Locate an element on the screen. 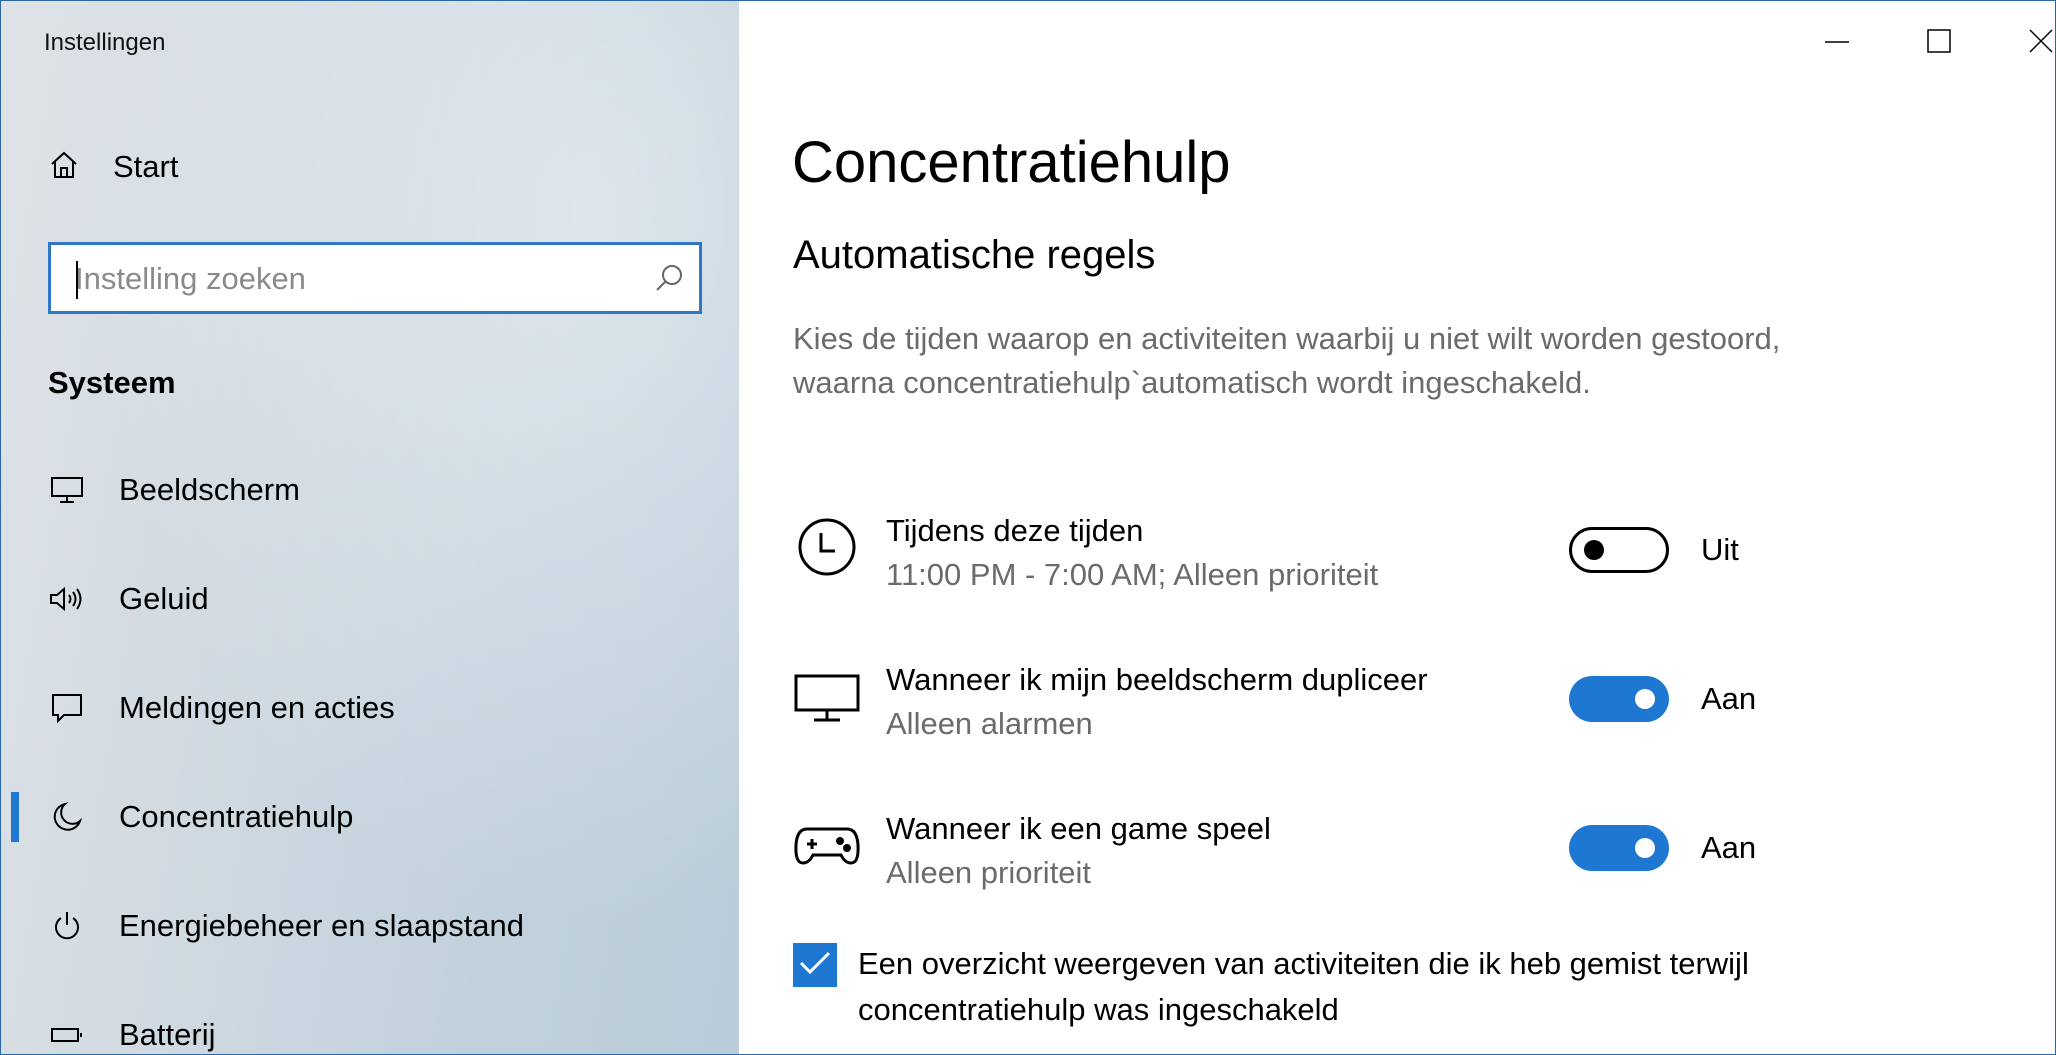 Image resolution: width=2056 pixels, height=1055 pixels. section-title-systeem: Systeem is located at coordinates (112, 382).